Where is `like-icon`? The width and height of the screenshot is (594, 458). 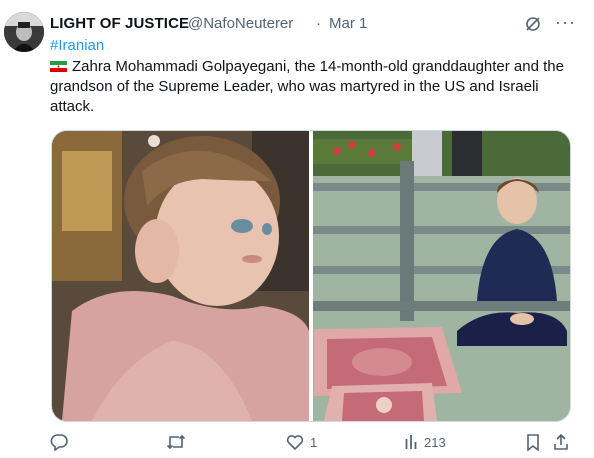
like-icon is located at coordinates (295, 443).